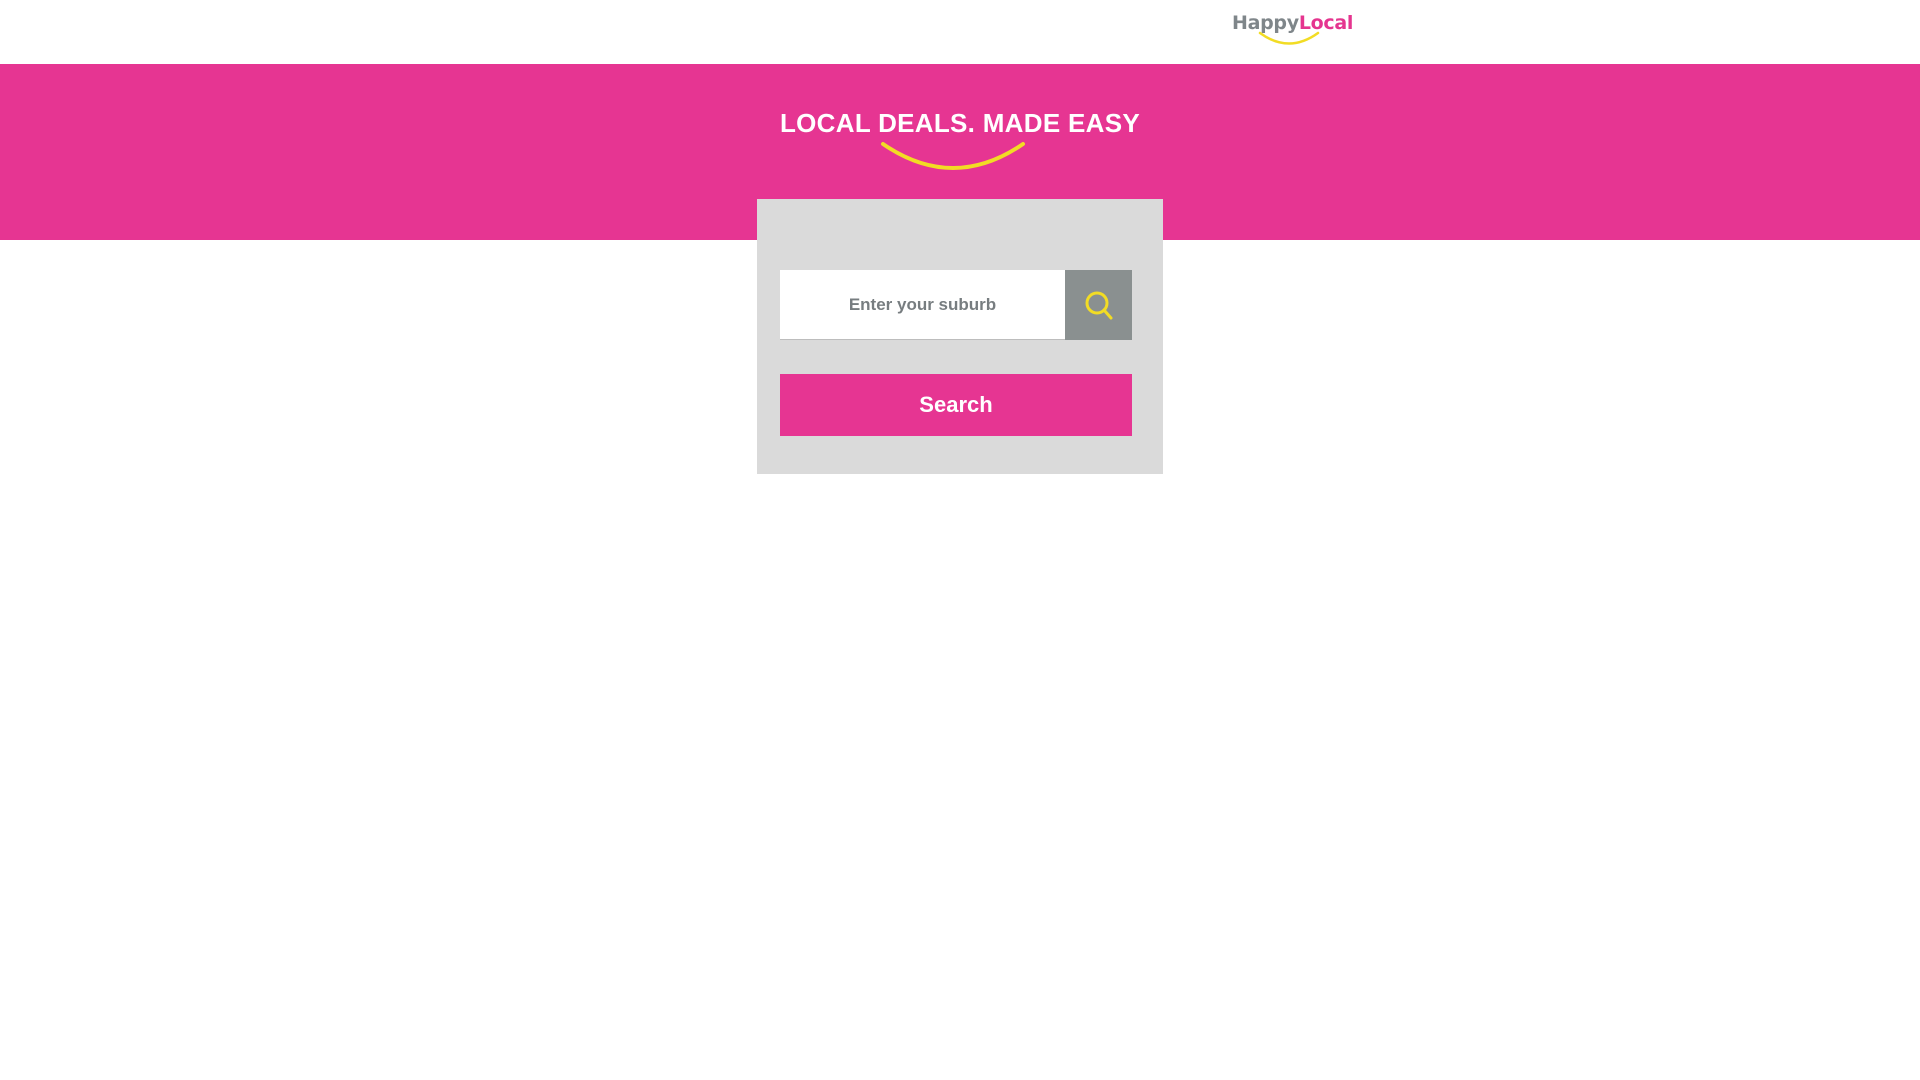  I want to click on suburb-input, so click(922, 305).